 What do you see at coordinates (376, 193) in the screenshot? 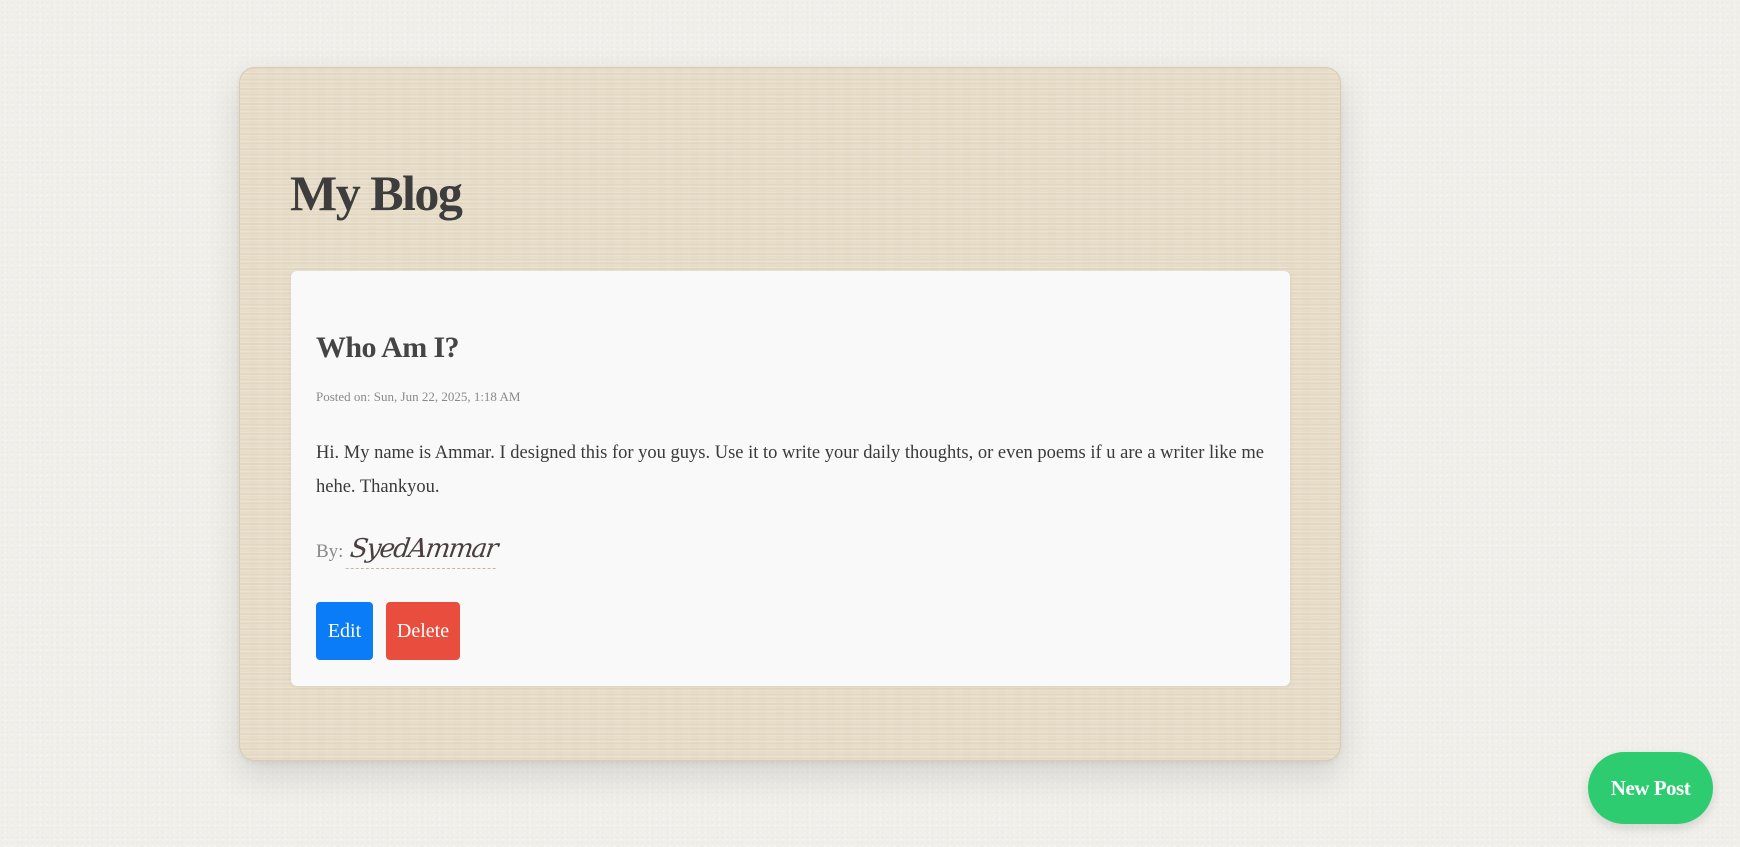
I see `blog-title: My Blog` at bounding box center [376, 193].